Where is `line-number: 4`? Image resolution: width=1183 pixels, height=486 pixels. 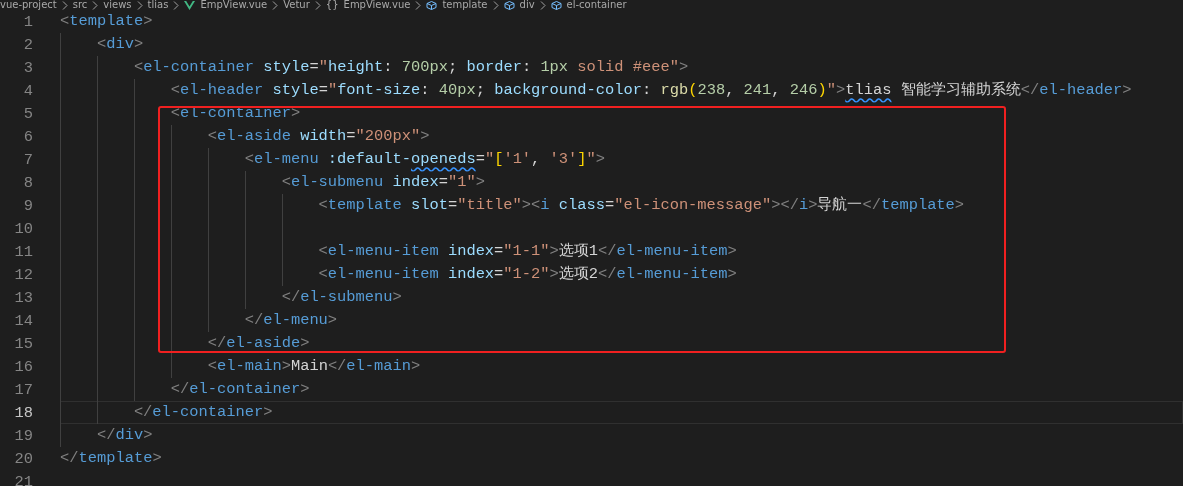 line-number: 4 is located at coordinates (28, 90).